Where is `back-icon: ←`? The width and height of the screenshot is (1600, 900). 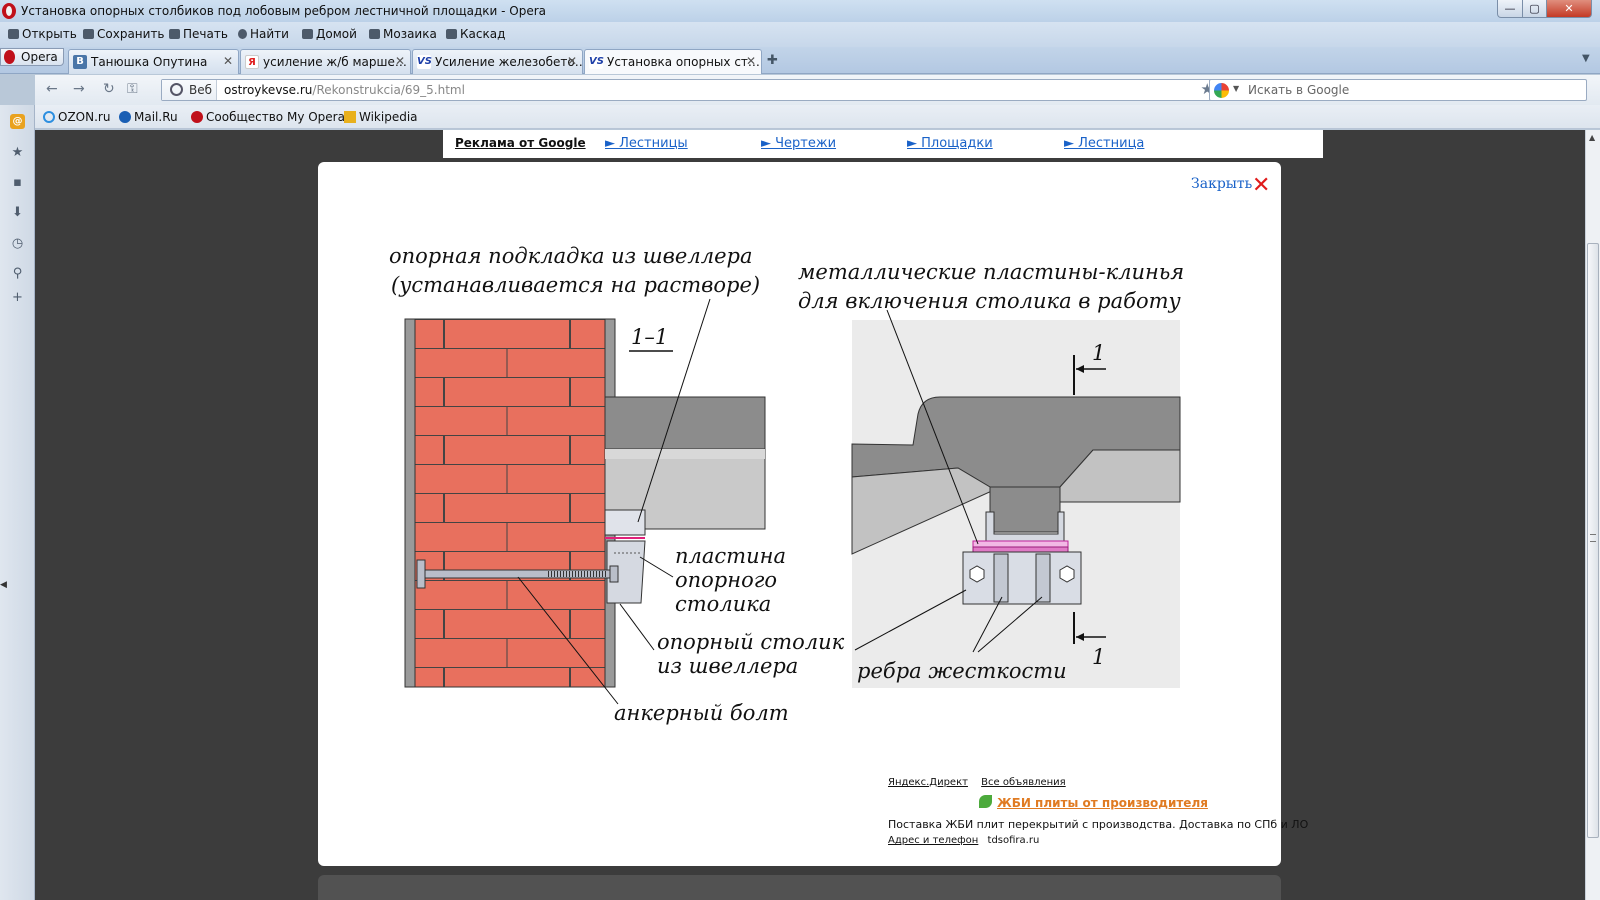 back-icon: ← is located at coordinates (52, 89).